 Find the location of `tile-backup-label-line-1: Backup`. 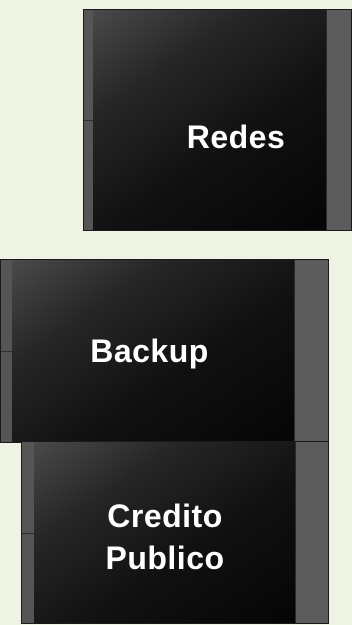

tile-backup-label-line-1: Backup is located at coordinates (149, 351).